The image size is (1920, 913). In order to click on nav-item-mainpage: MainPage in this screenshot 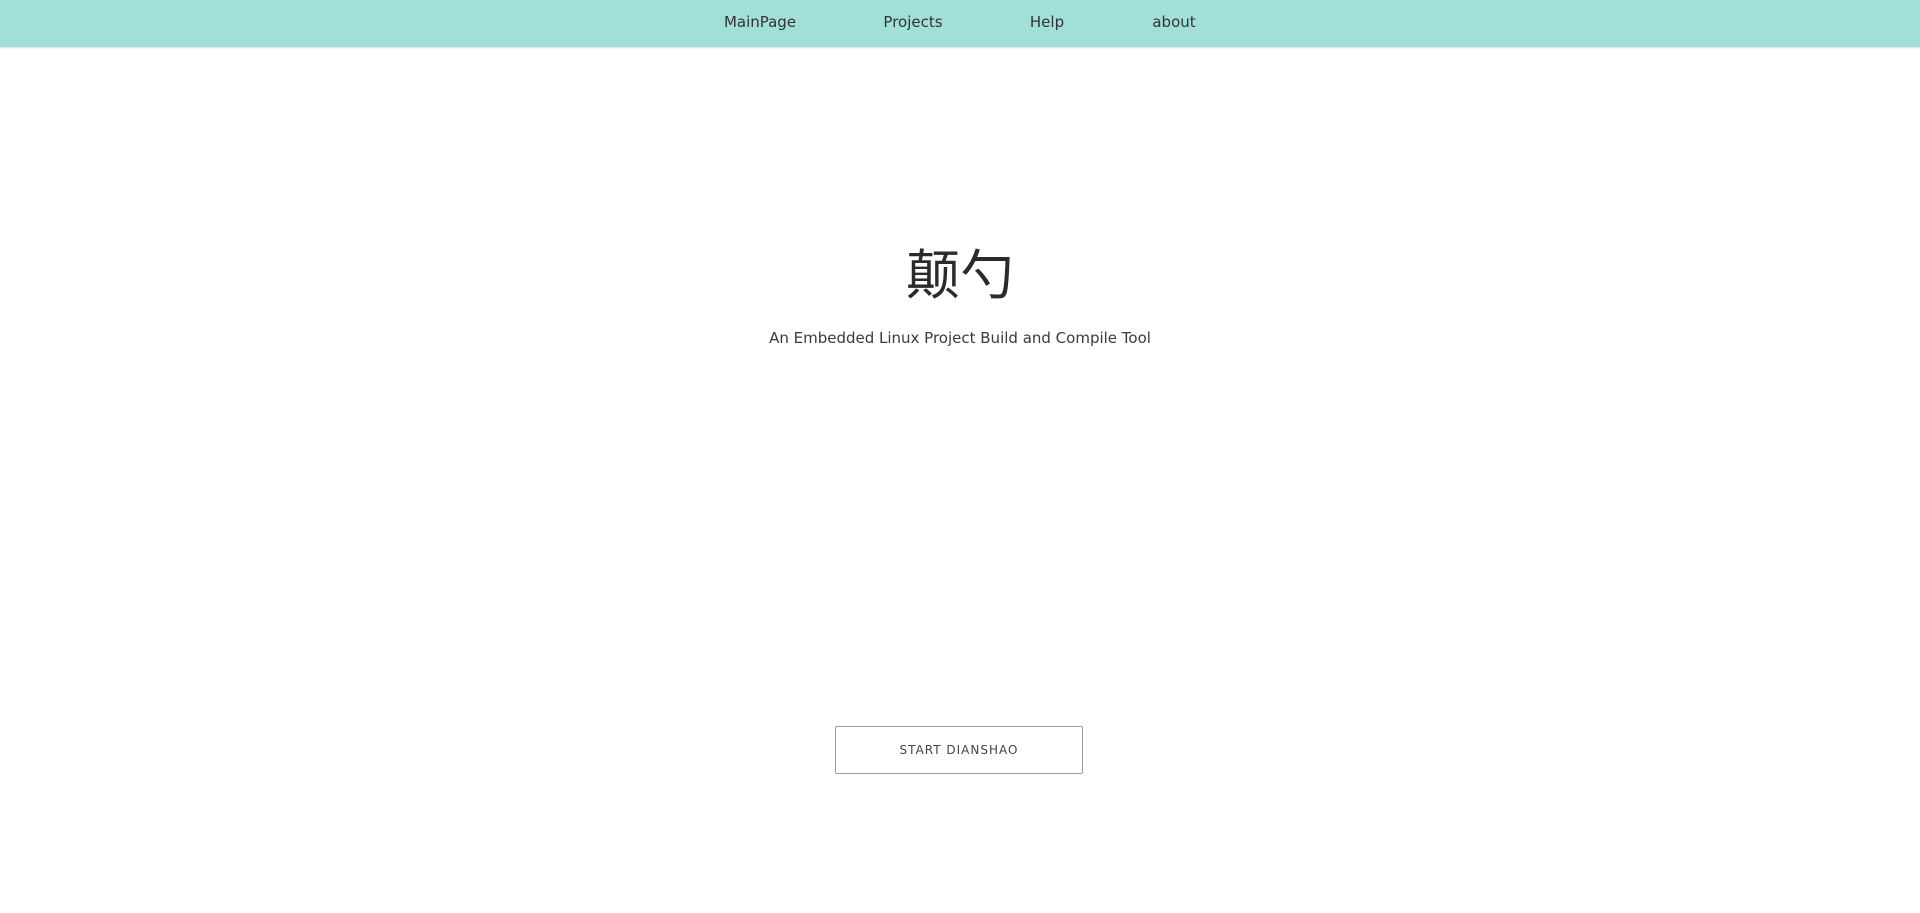, I will do `click(760, 22)`.